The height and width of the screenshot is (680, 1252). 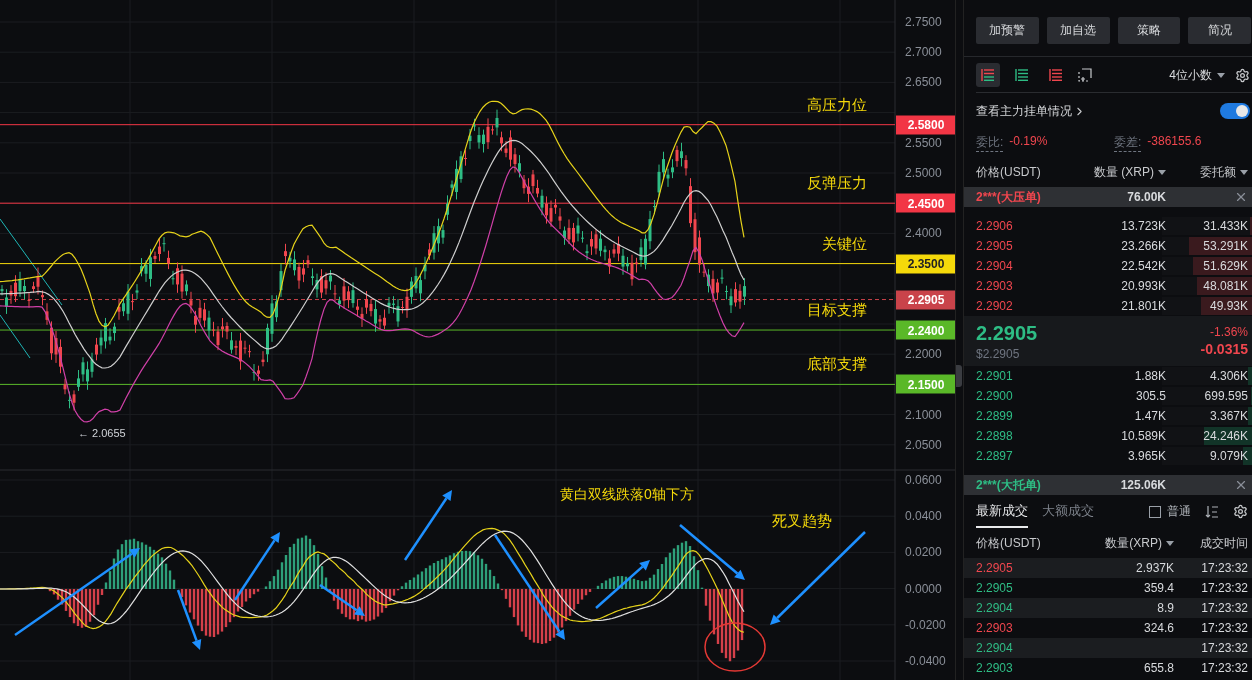 I want to click on axis-label: 2.1000, so click(x=923, y=414).